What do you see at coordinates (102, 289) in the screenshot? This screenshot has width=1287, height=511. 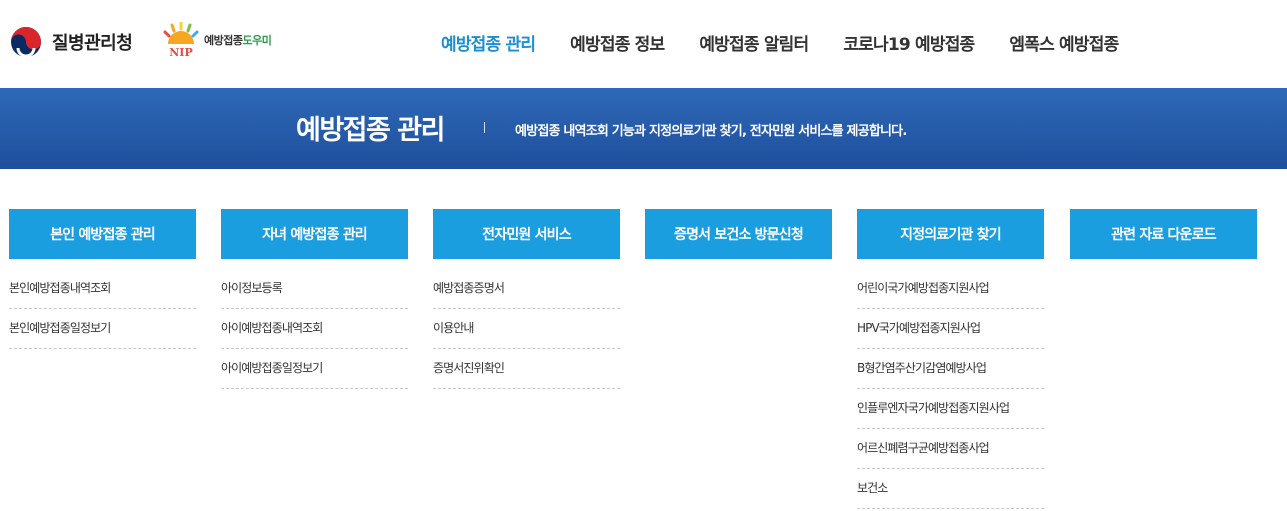 I see `list-item: 본인예방접종내역조회` at bounding box center [102, 289].